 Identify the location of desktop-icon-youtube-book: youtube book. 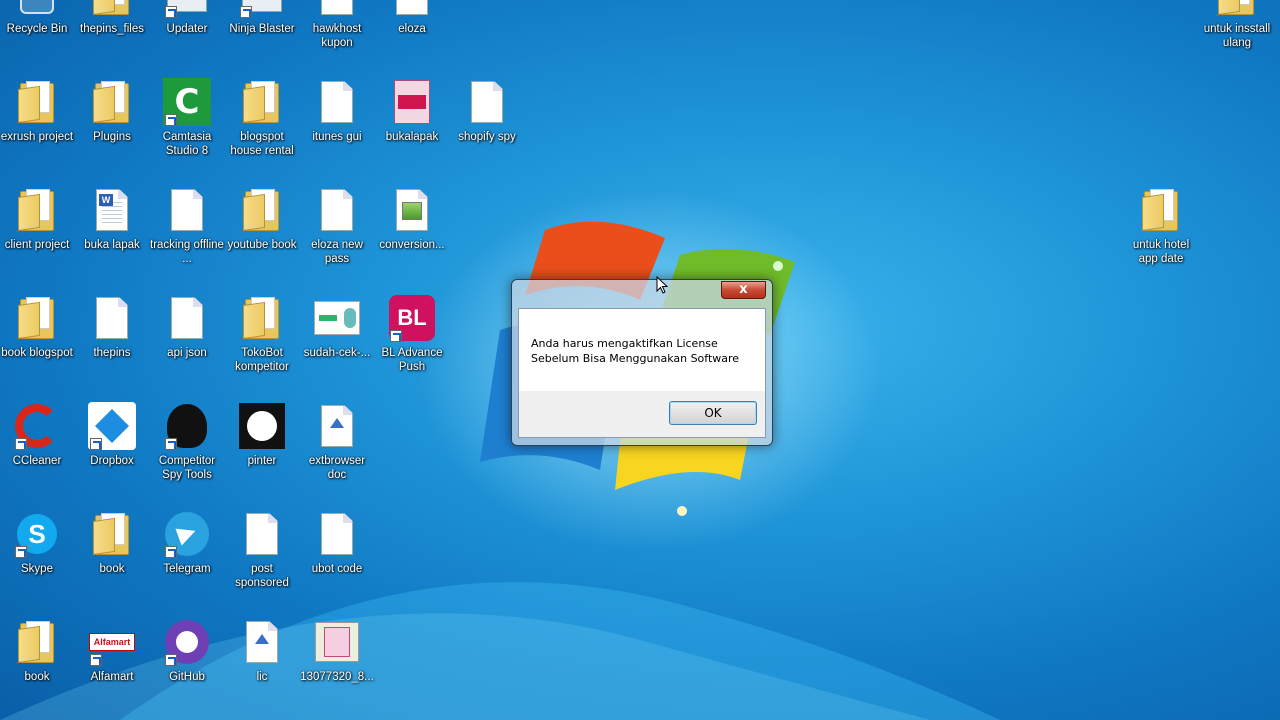
(262, 236).